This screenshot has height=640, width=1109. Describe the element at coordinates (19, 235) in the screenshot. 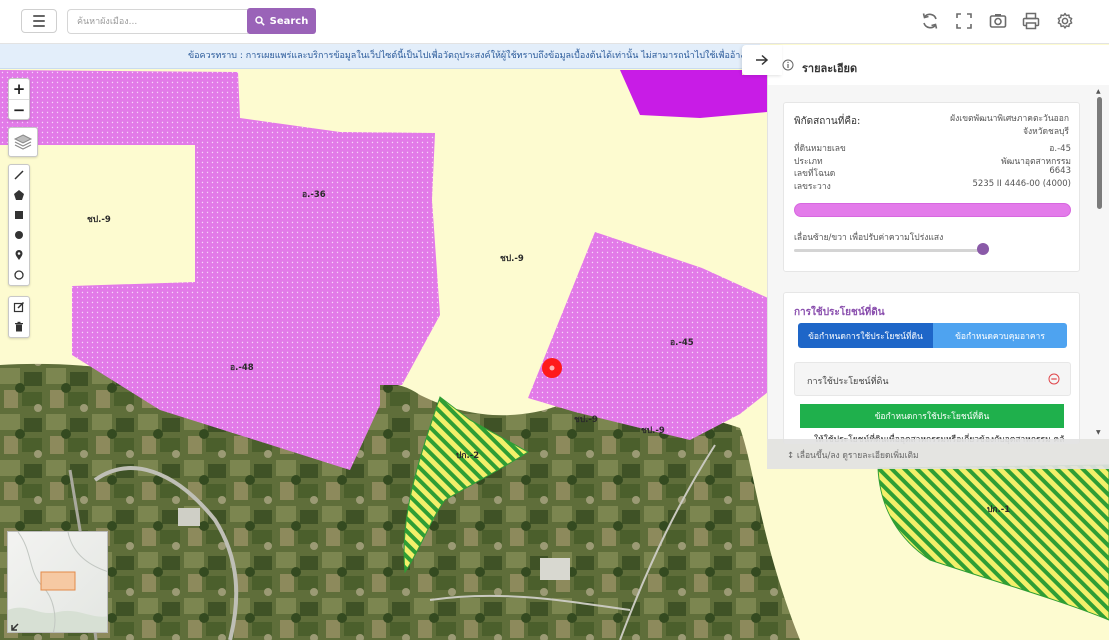

I see `draw-circle-icon` at that location.